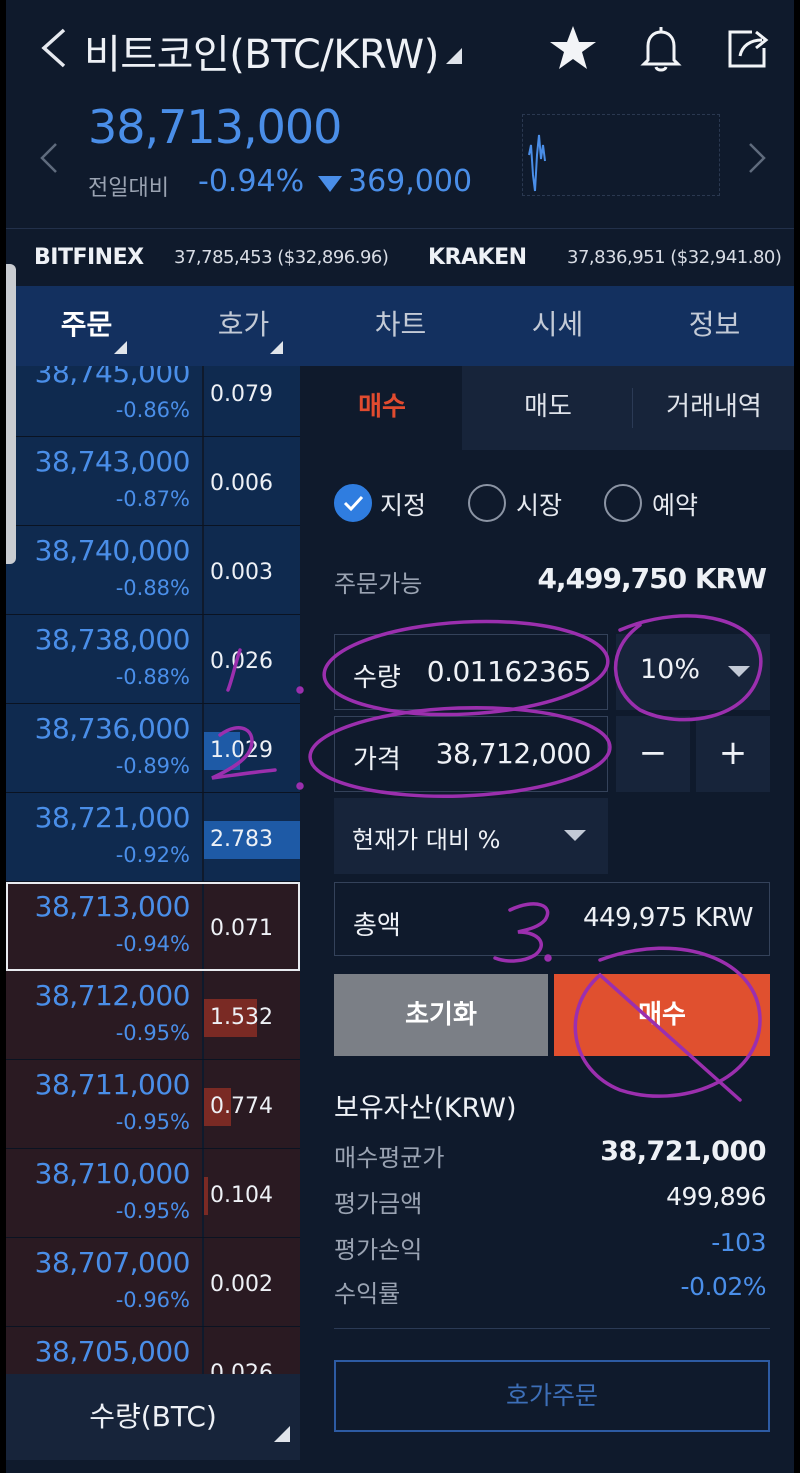  Describe the element at coordinates (104, 837) in the screenshot. I see `orderbook-price-cell: 38,721,000 -0.92%` at that location.